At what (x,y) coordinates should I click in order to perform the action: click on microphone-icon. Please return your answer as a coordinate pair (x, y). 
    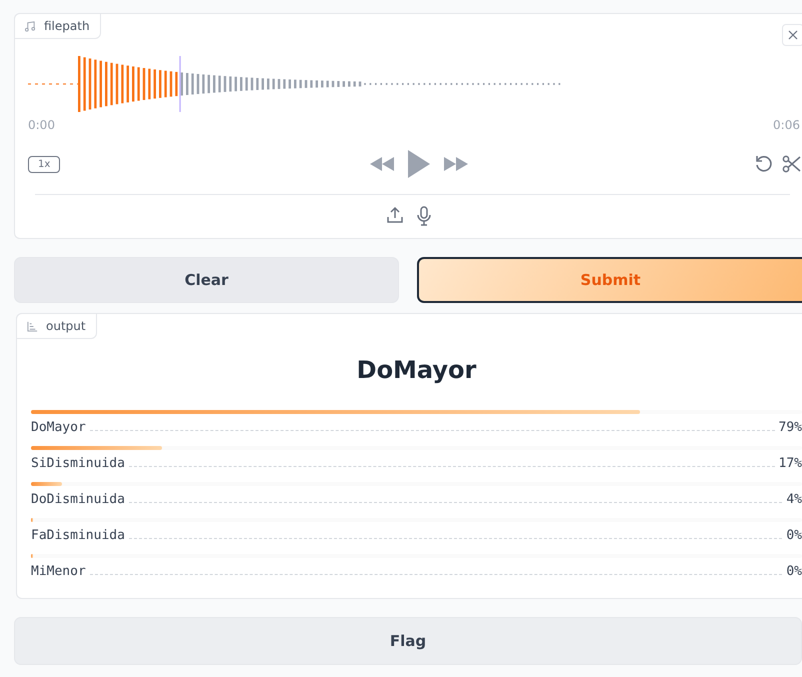
    Looking at the image, I should click on (424, 216).